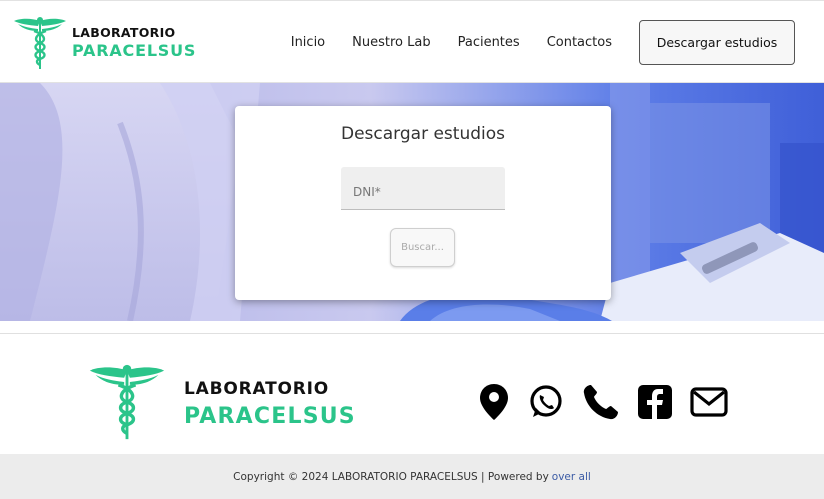  I want to click on facebook-icon, so click(655, 402).